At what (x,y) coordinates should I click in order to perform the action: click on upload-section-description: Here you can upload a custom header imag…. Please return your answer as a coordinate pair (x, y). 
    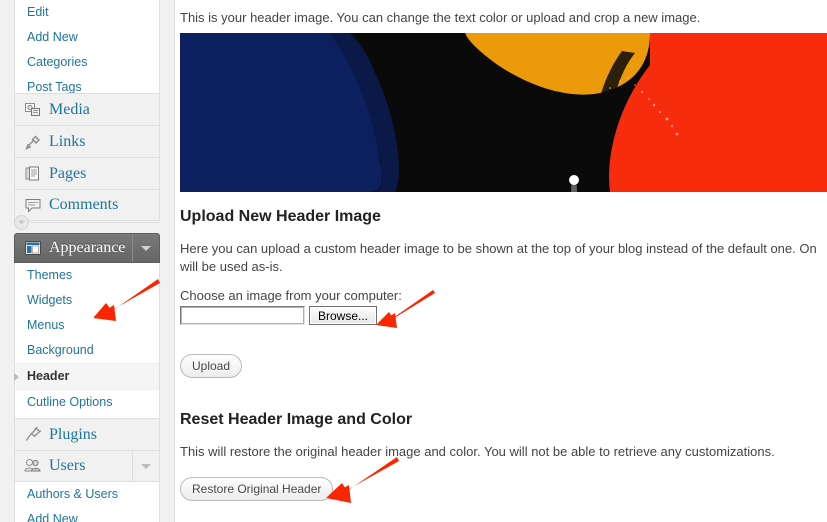
    Looking at the image, I should click on (503, 258).